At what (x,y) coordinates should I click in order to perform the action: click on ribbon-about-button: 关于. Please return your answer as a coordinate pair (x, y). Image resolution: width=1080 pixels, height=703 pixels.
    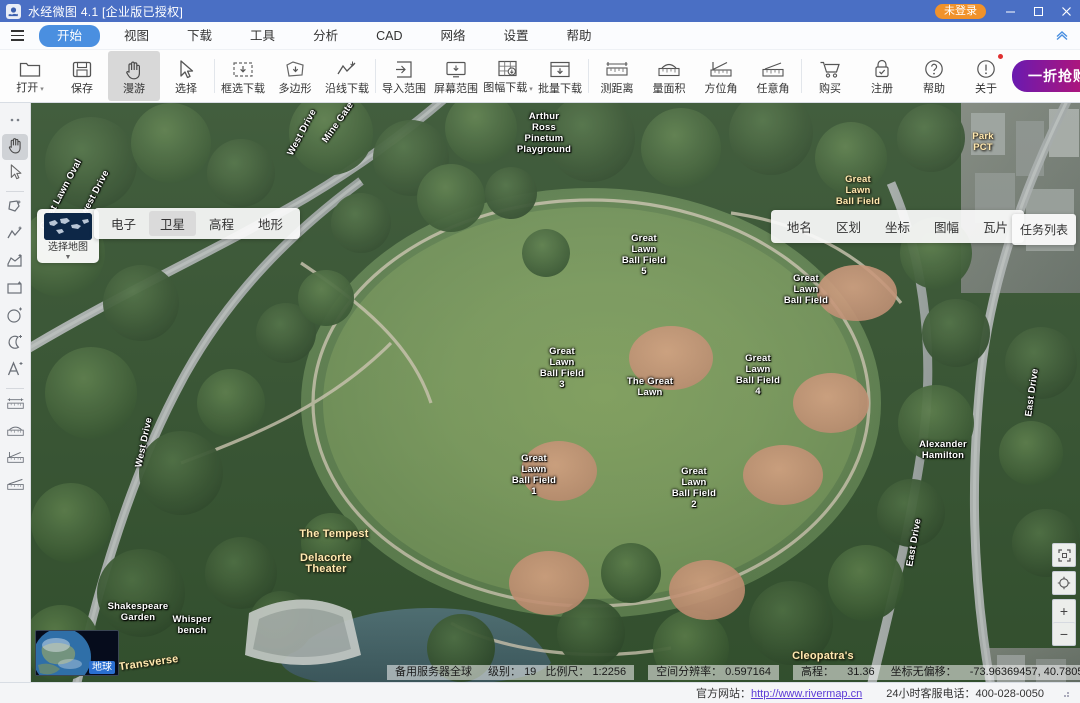
    Looking at the image, I should click on (986, 76).